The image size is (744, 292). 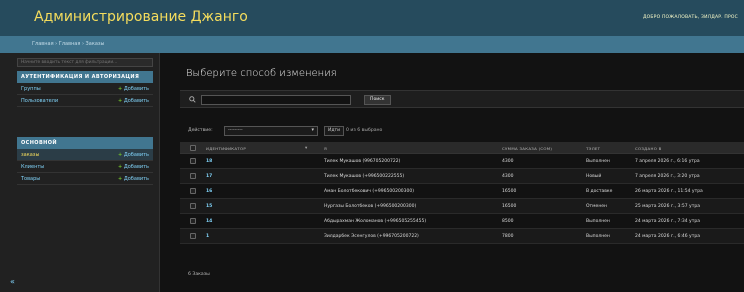 I want to click on chevron-down-icon: ▾, so click(x=312, y=130).